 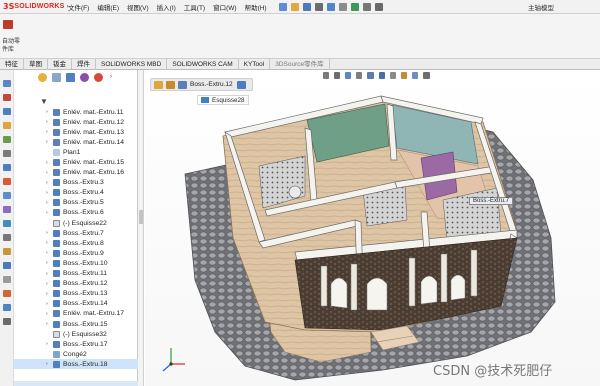 I want to click on swept-boss-icon, so click(x=7, y=111).